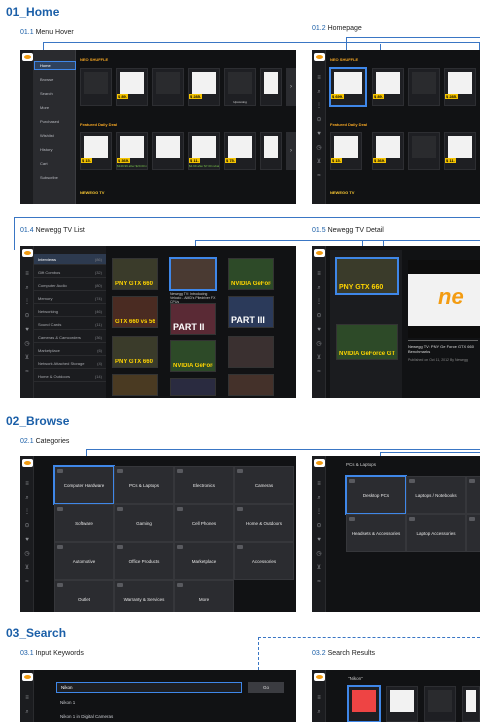 The height and width of the screenshot is (722, 480). Describe the element at coordinates (193, 319) in the screenshot. I see `video-thumbnail: PART II` at that location.